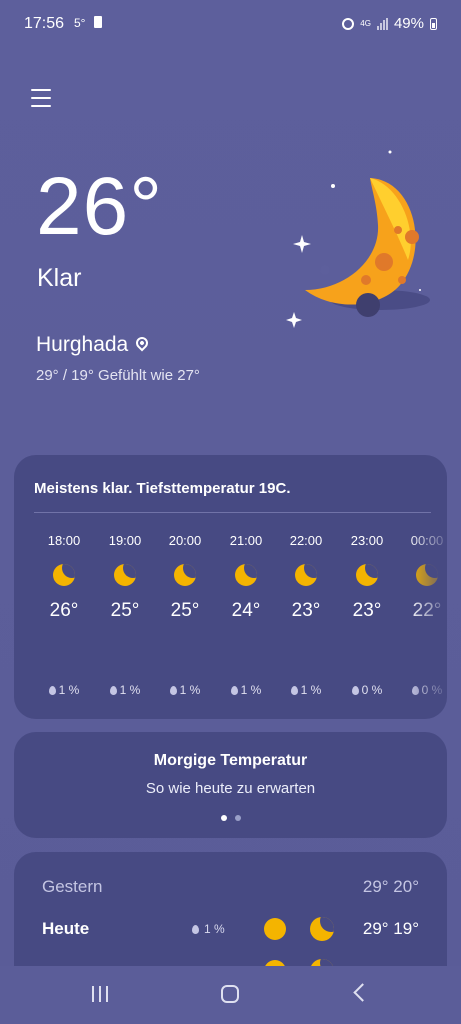  I want to click on battery-percent: 49%, so click(408, 23).